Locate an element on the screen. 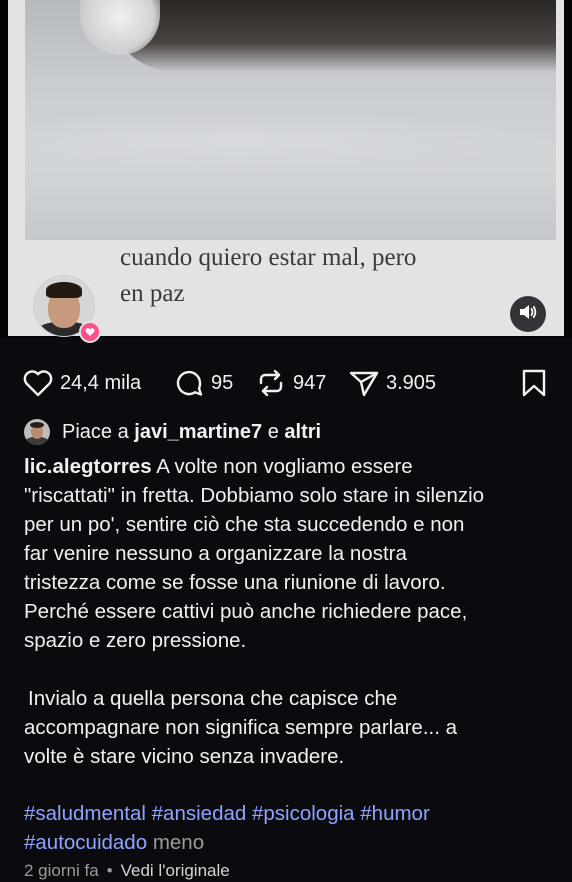 The height and width of the screenshot is (882, 572). share-button: 3.905 is located at coordinates (392, 383).